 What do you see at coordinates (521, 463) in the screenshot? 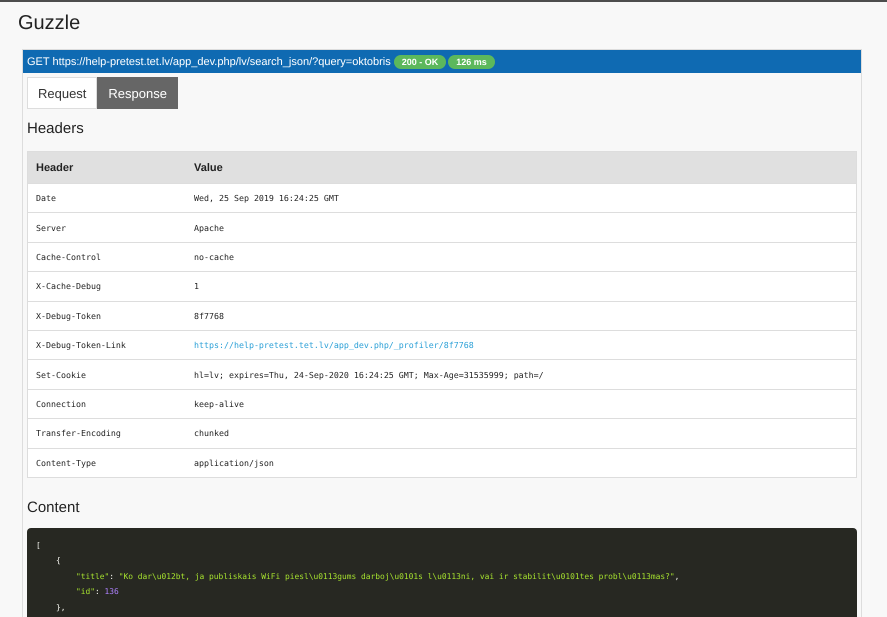
I see `table-cell: application/json` at bounding box center [521, 463].